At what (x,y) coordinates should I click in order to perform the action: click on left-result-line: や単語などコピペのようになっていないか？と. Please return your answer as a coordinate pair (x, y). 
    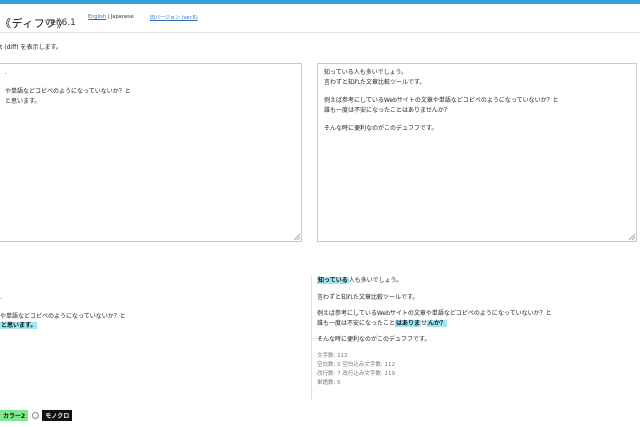
    Looking at the image, I should click on (63, 316).